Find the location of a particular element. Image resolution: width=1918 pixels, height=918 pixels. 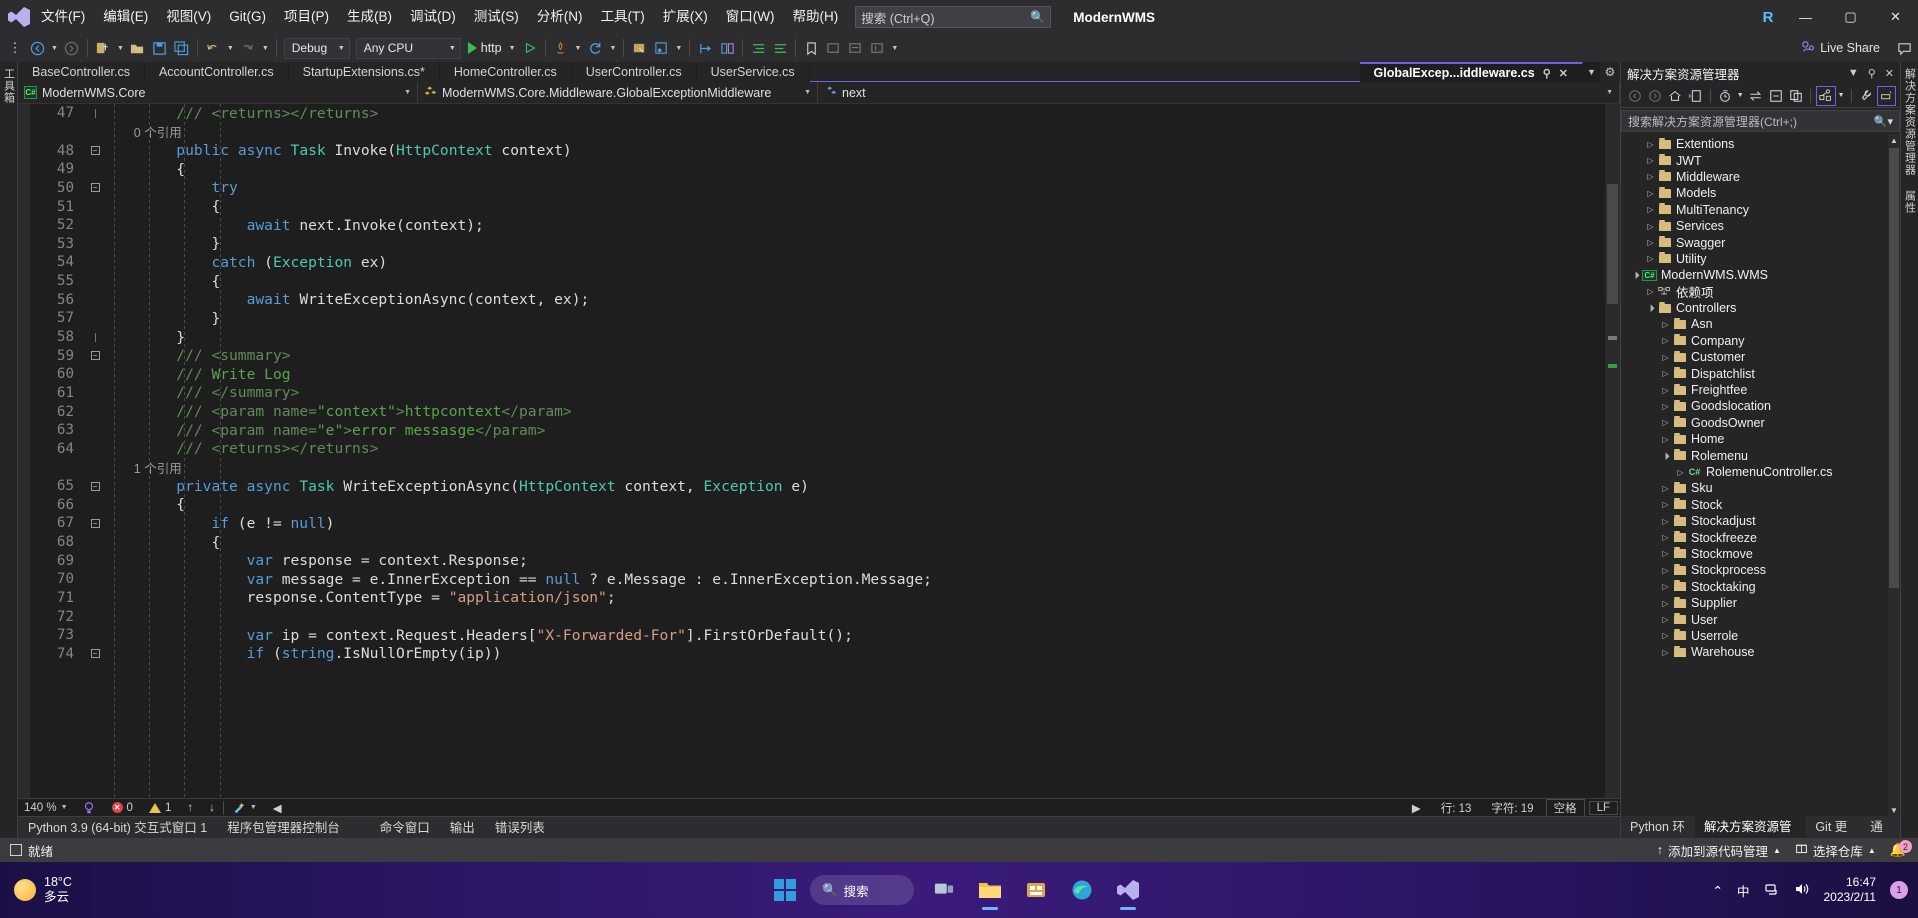

chevron-down-icon: ▼ is located at coordinates (1853, 73).